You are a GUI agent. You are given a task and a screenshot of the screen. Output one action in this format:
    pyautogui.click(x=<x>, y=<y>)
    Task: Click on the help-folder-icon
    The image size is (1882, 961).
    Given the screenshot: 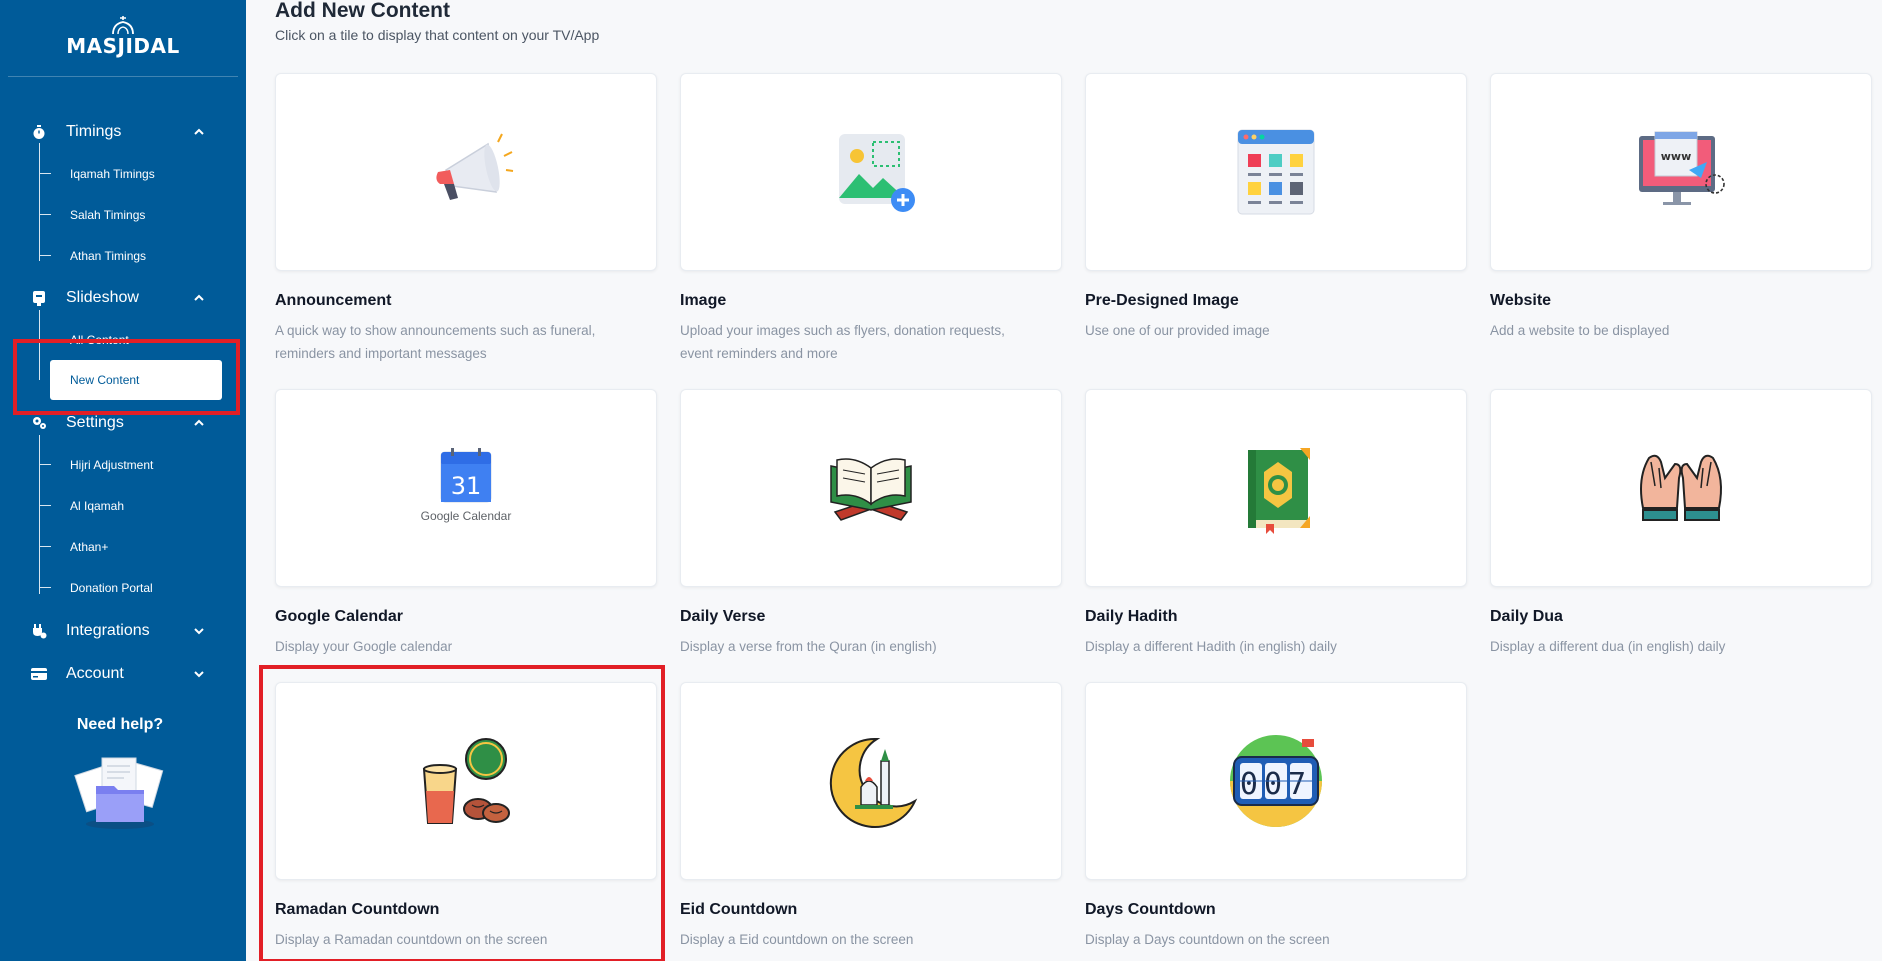 What is the action you would take?
    pyautogui.click(x=120, y=792)
    